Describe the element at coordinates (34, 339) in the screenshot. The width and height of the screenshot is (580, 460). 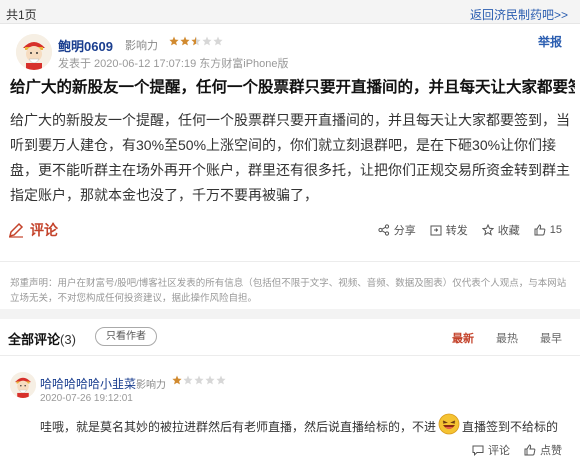
I see `comments-title: 全部评论` at that location.